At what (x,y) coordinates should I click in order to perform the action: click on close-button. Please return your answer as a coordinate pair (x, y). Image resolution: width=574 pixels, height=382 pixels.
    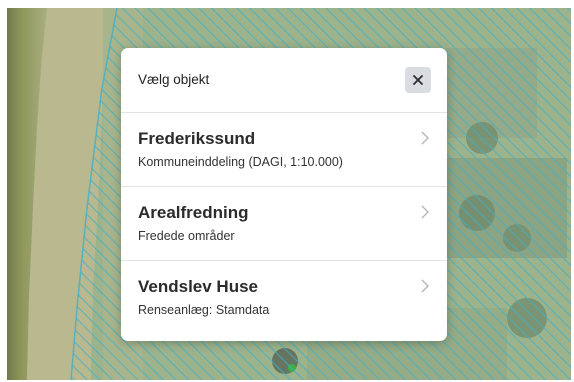
    Looking at the image, I should click on (418, 80).